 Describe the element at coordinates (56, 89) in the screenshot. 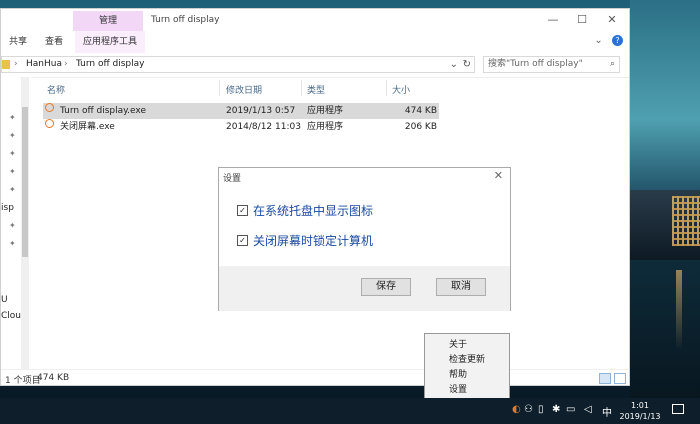

I see `column-header-name: 名称` at that location.